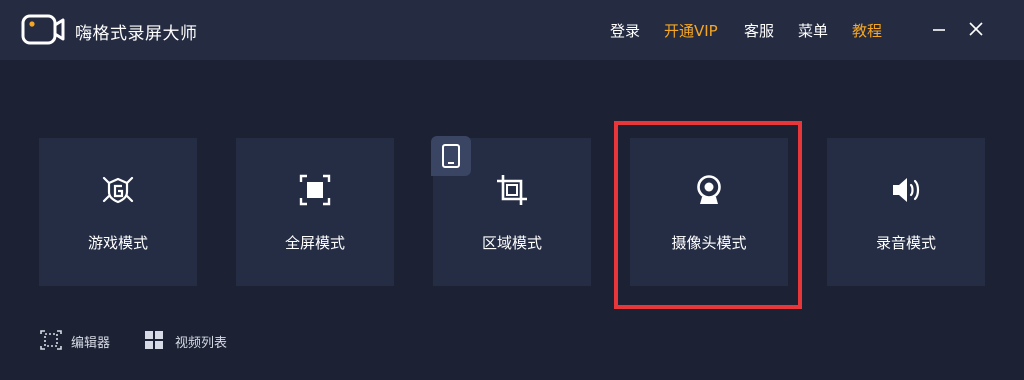 The width and height of the screenshot is (1024, 380). What do you see at coordinates (813, 30) in the screenshot?
I see `menu-link: 菜单` at bounding box center [813, 30].